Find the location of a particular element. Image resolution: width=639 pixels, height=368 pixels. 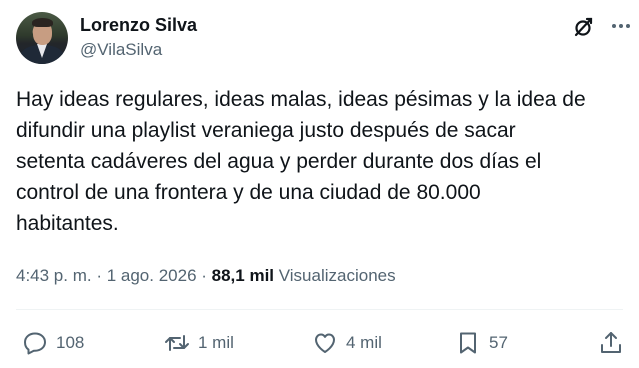

bookmark-count: 57 is located at coordinates (498, 342).